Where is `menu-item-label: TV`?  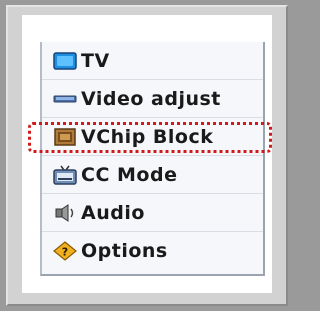
menu-item-label: TV is located at coordinates (95, 60).